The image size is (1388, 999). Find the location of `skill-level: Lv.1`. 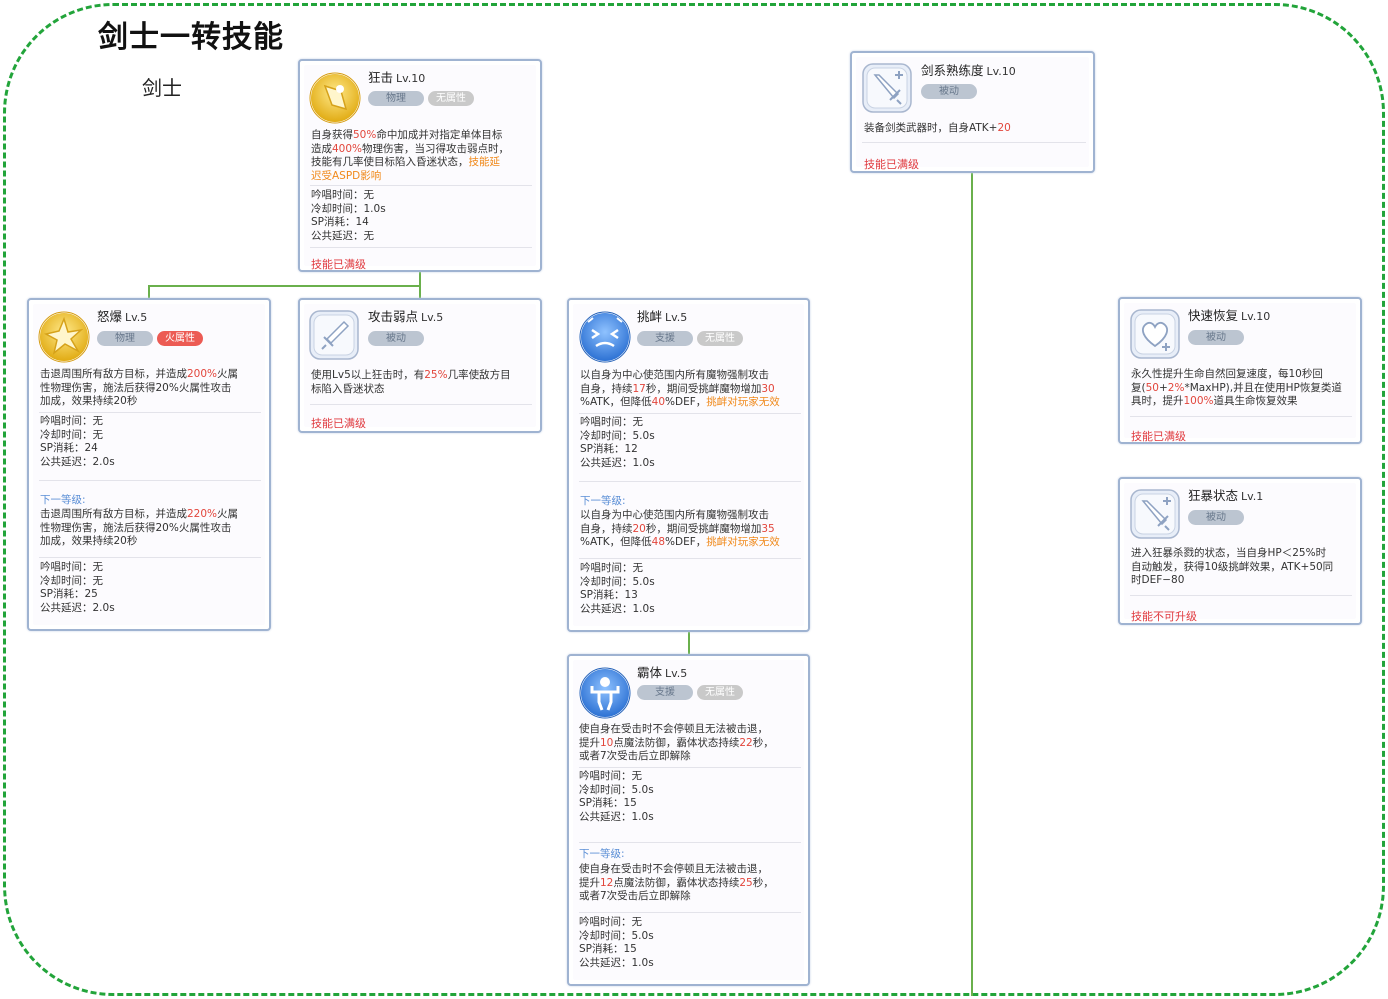

skill-level: Lv.1 is located at coordinates (1252, 496).